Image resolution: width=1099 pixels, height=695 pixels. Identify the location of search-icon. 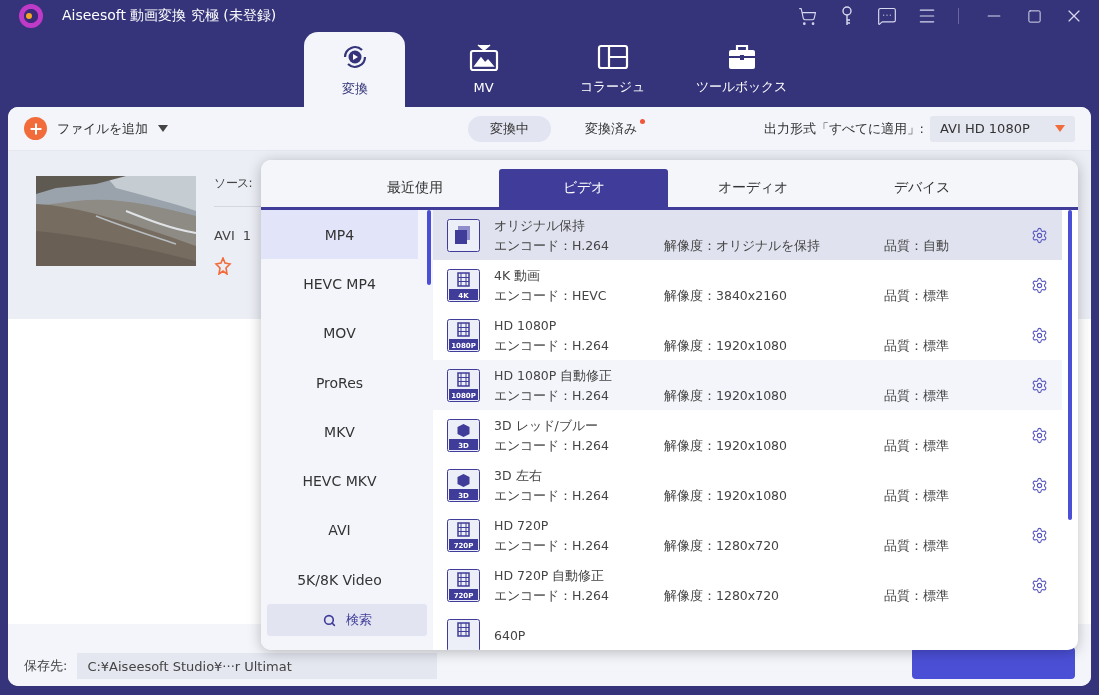
(329, 620).